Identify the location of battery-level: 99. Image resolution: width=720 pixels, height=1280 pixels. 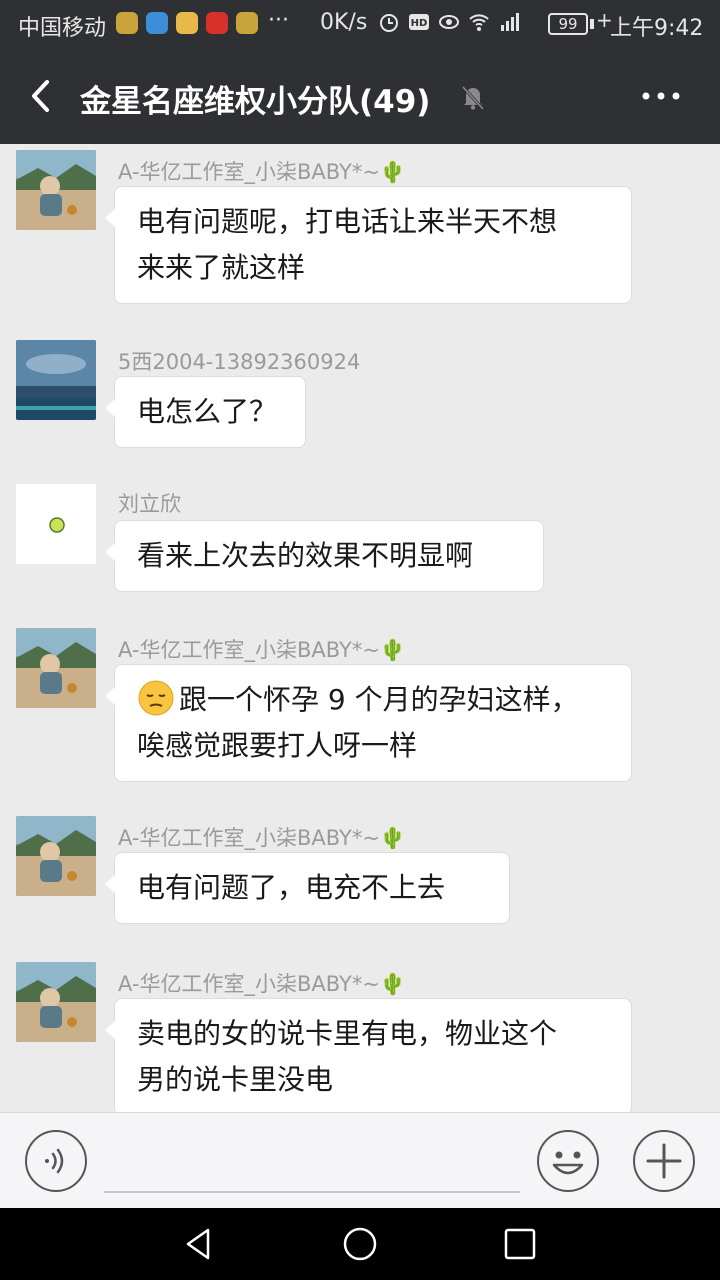
(568, 24).